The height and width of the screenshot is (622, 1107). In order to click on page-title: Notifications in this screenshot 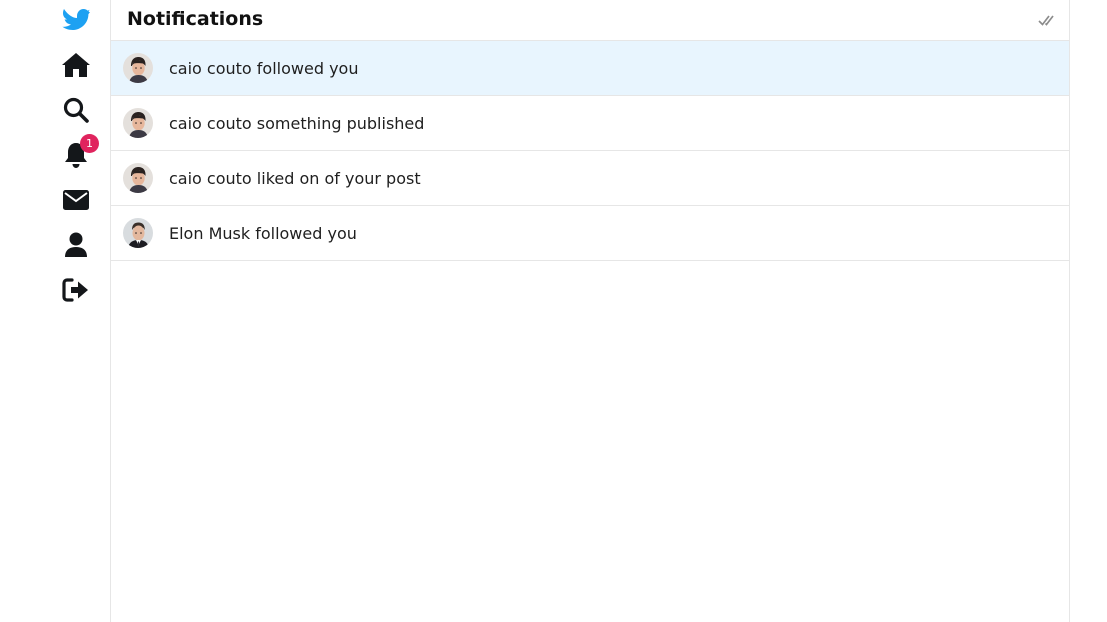, I will do `click(195, 19)`.